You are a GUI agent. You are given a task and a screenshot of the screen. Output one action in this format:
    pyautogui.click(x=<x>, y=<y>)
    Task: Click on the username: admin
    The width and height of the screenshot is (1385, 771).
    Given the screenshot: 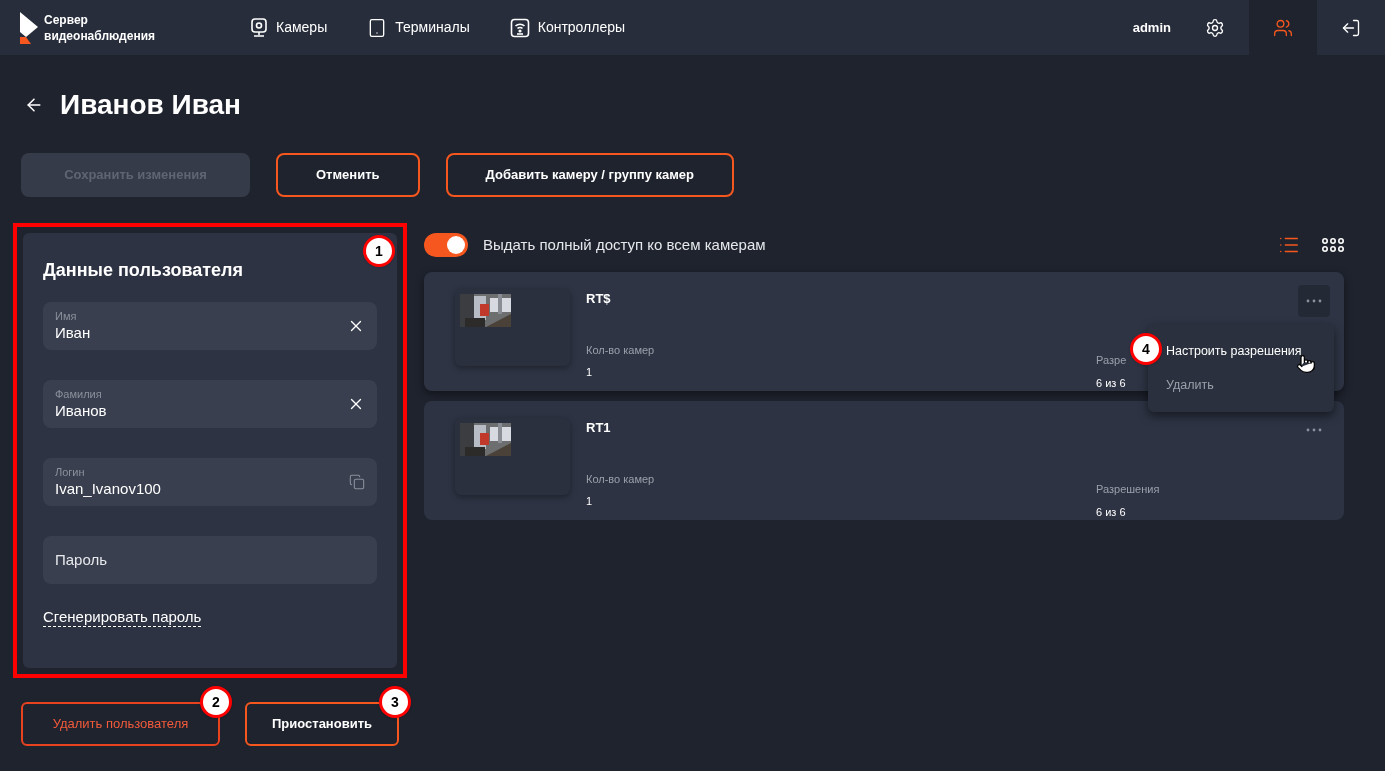 What is the action you would take?
    pyautogui.click(x=1151, y=27)
    